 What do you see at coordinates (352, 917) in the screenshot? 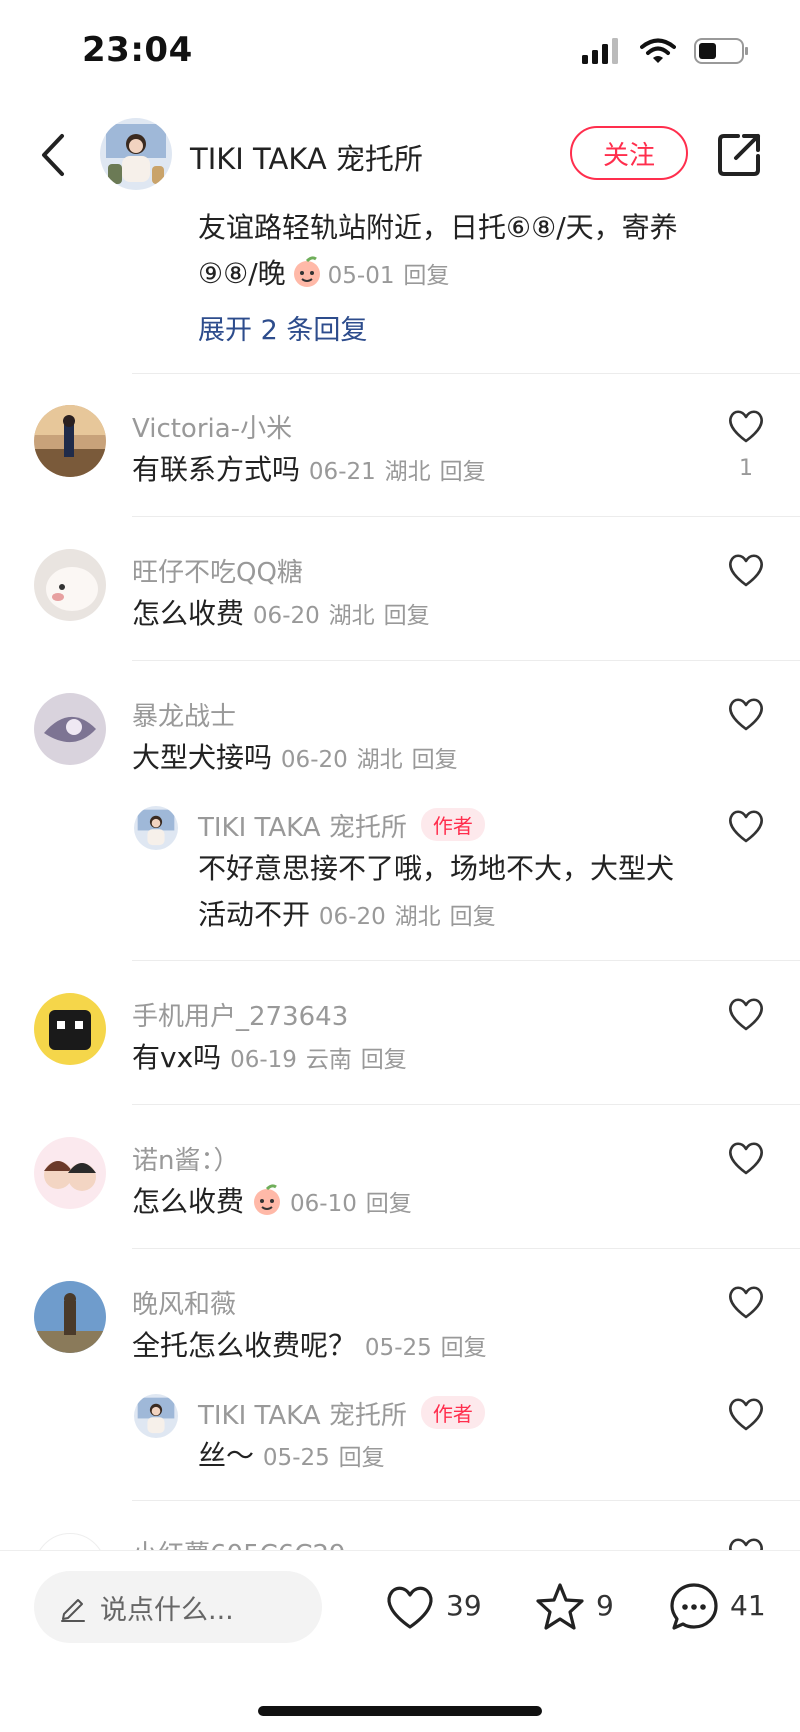
I see `reply-date: 06-20` at bounding box center [352, 917].